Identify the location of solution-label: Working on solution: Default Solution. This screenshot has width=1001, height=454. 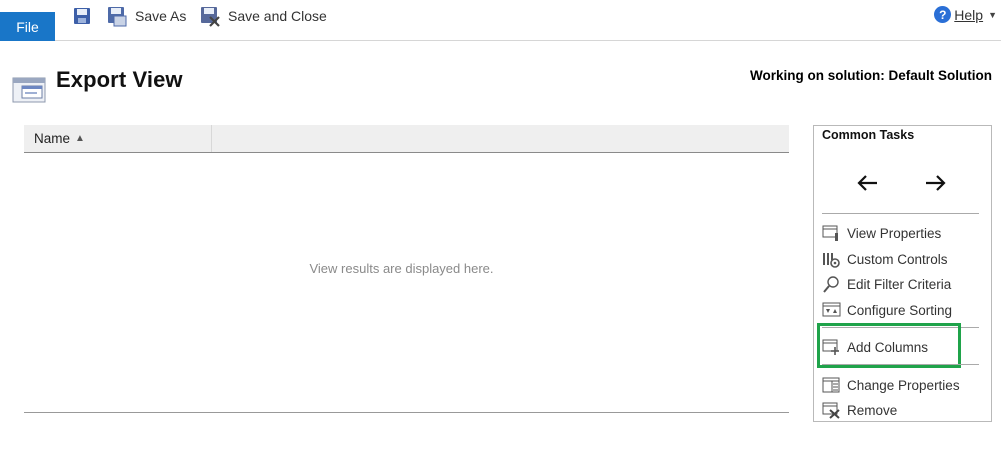
(871, 75).